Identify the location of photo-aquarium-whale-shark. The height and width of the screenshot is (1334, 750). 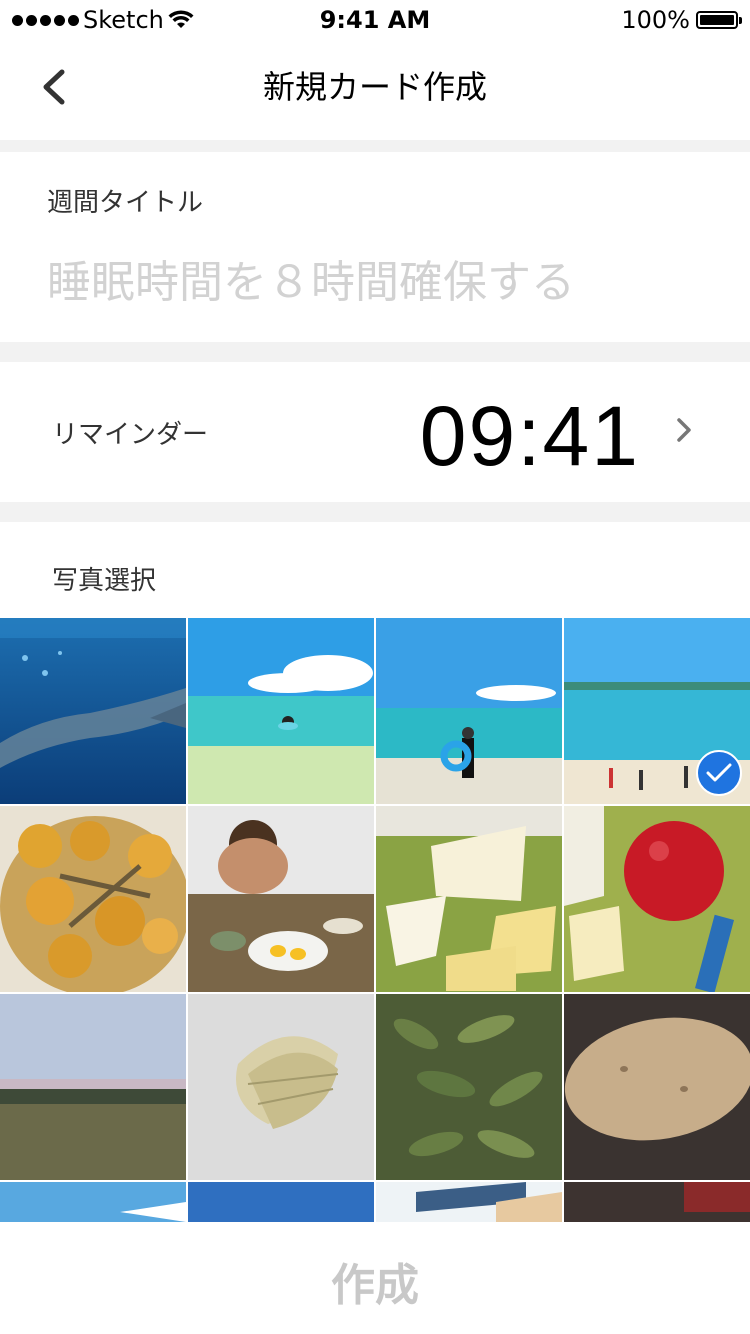
(93, 711).